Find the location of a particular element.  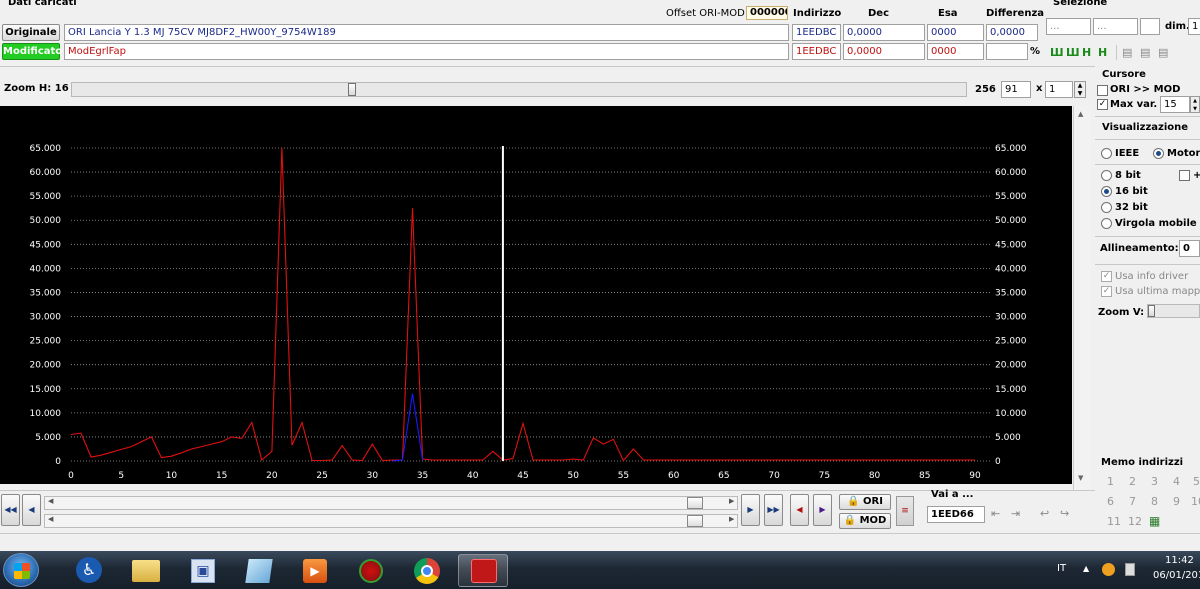

modified-dec: 0,0000 is located at coordinates (884, 51).